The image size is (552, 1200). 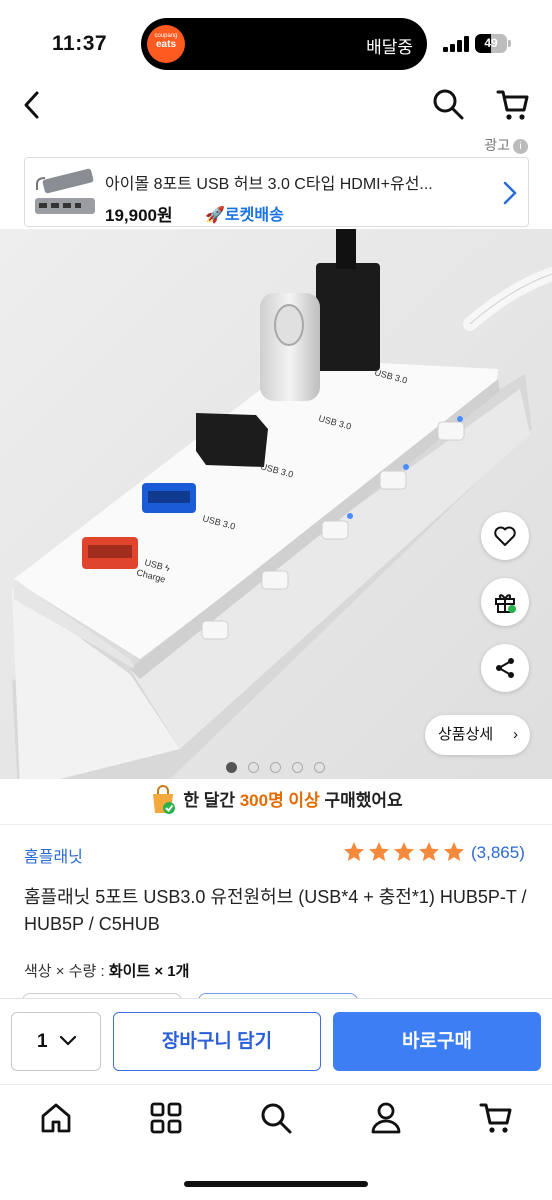 I want to click on product-detail-button: 상품상세 ›, so click(x=477, y=735).